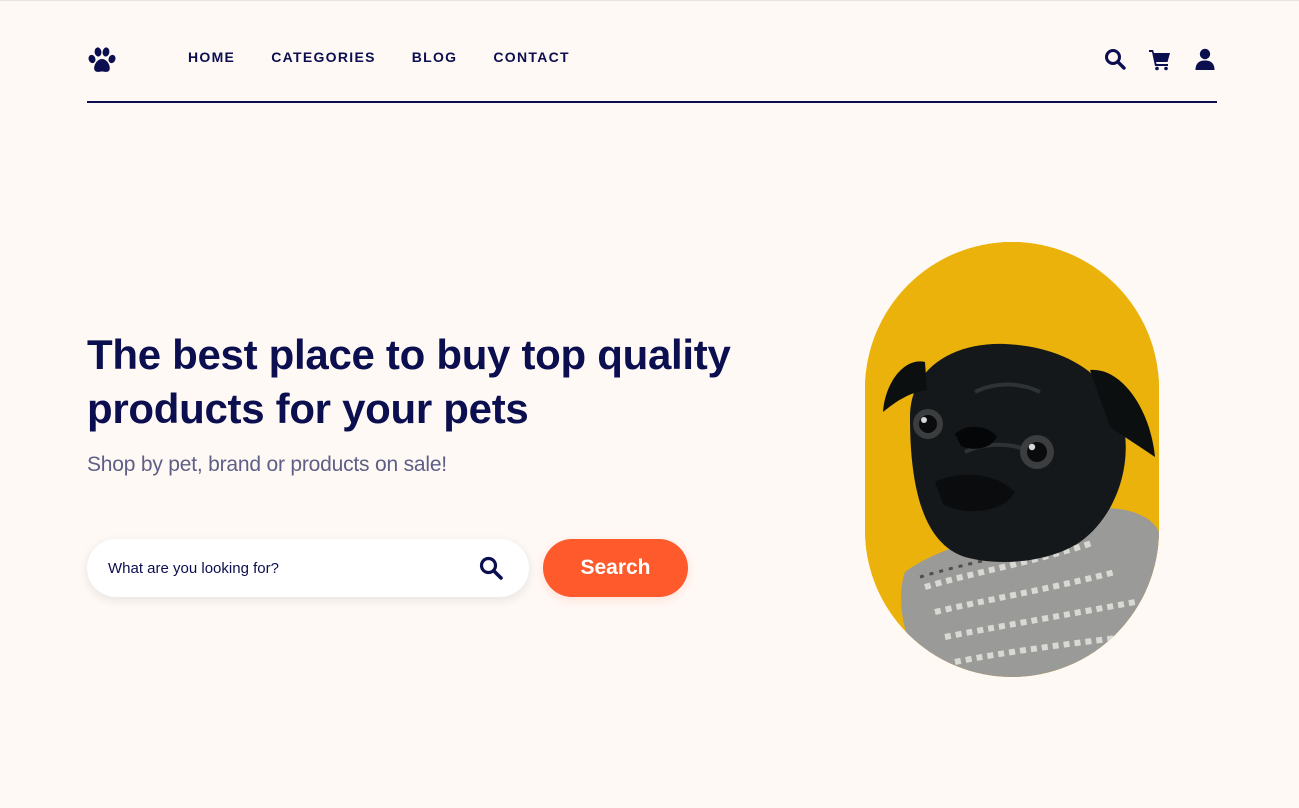  What do you see at coordinates (267, 464) in the screenshot?
I see `hero-subtitle: Shop by pet, brand or products on sale!` at bounding box center [267, 464].